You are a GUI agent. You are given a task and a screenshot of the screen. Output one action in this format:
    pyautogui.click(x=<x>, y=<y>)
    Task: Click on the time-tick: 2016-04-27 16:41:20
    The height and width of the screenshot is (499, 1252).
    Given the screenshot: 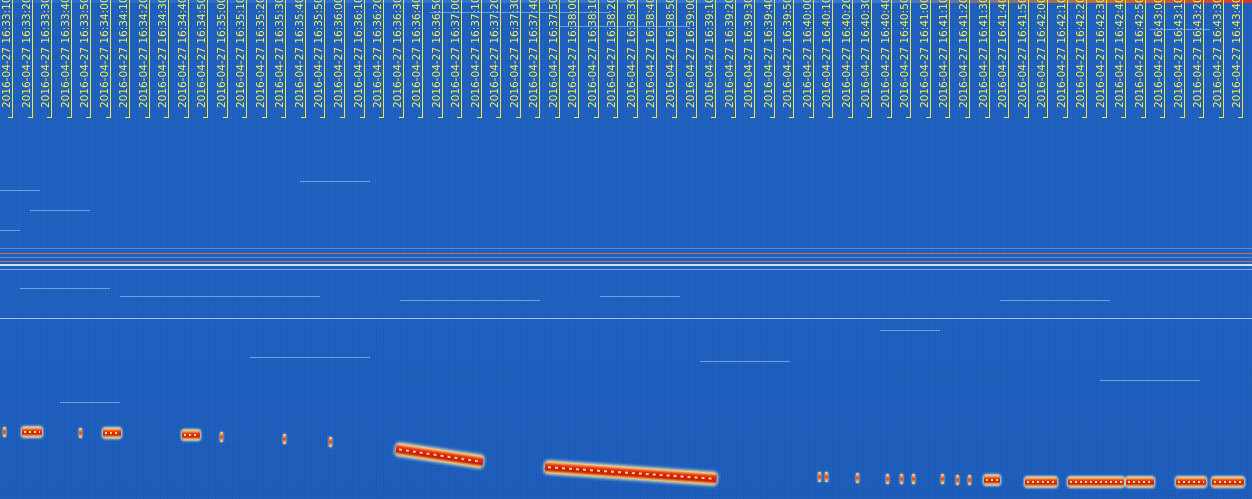 What is the action you would take?
    pyautogui.click(x=964, y=60)
    